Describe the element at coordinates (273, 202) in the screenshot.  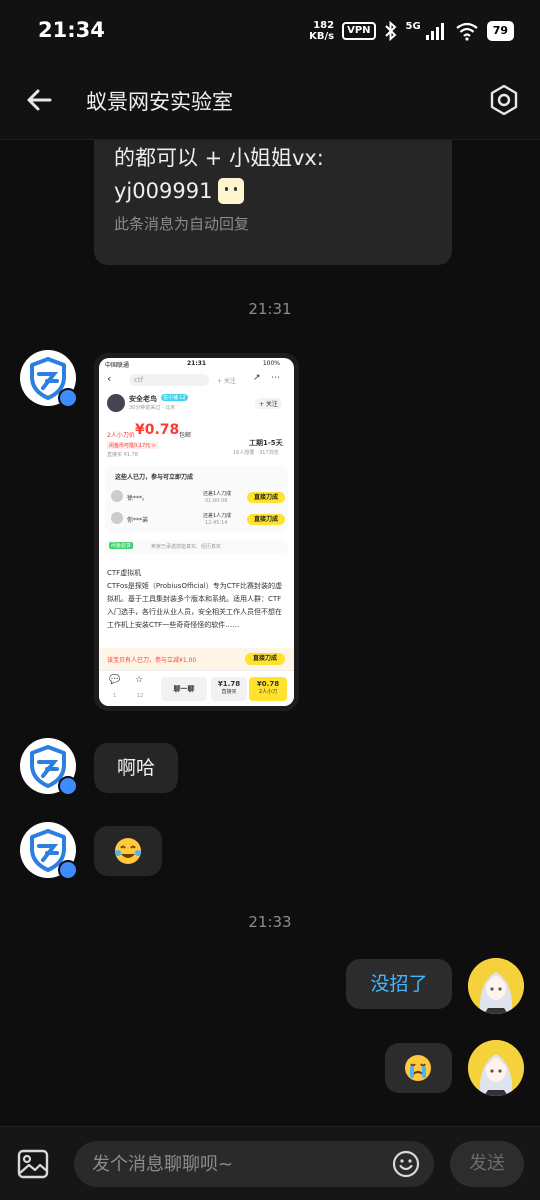
I see `auto-reply-bubble: 的都可以 + 小姐姐vx: yj009991 此条消息为自动回复` at that location.